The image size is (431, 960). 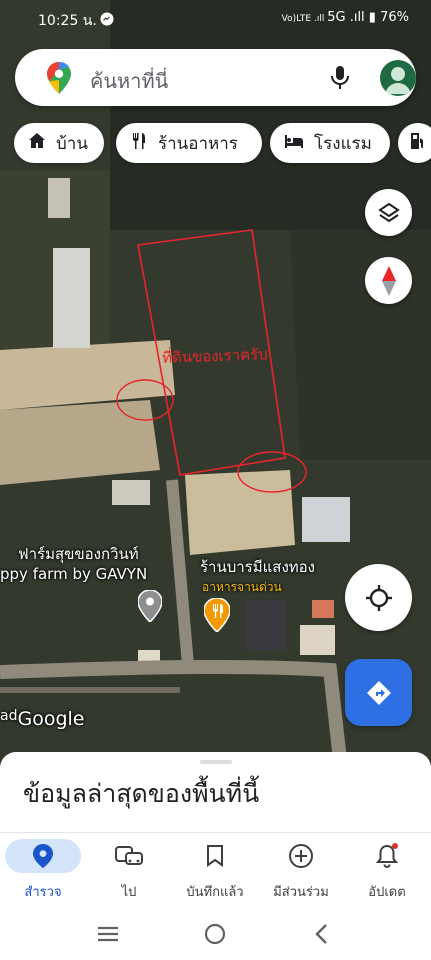 What do you see at coordinates (129, 81) in the screenshot?
I see `search-input: ค้นหาที่นี่` at bounding box center [129, 81].